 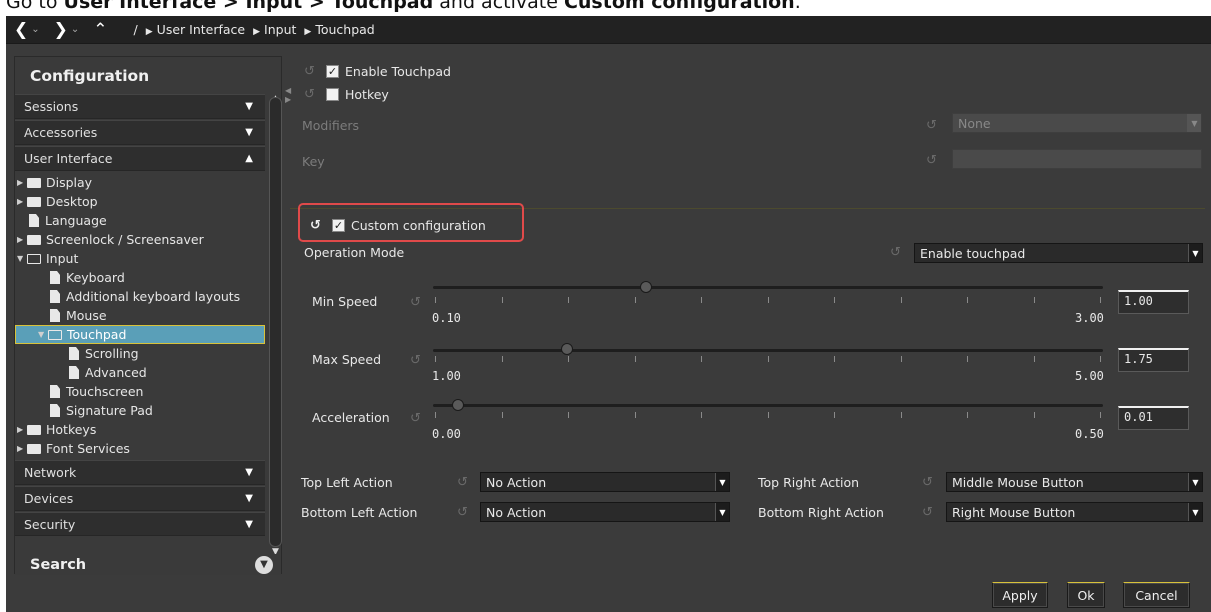 What do you see at coordinates (1020, 595) in the screenshot?
I see `apply-button: Apply` at bounding box center [1020, 595].